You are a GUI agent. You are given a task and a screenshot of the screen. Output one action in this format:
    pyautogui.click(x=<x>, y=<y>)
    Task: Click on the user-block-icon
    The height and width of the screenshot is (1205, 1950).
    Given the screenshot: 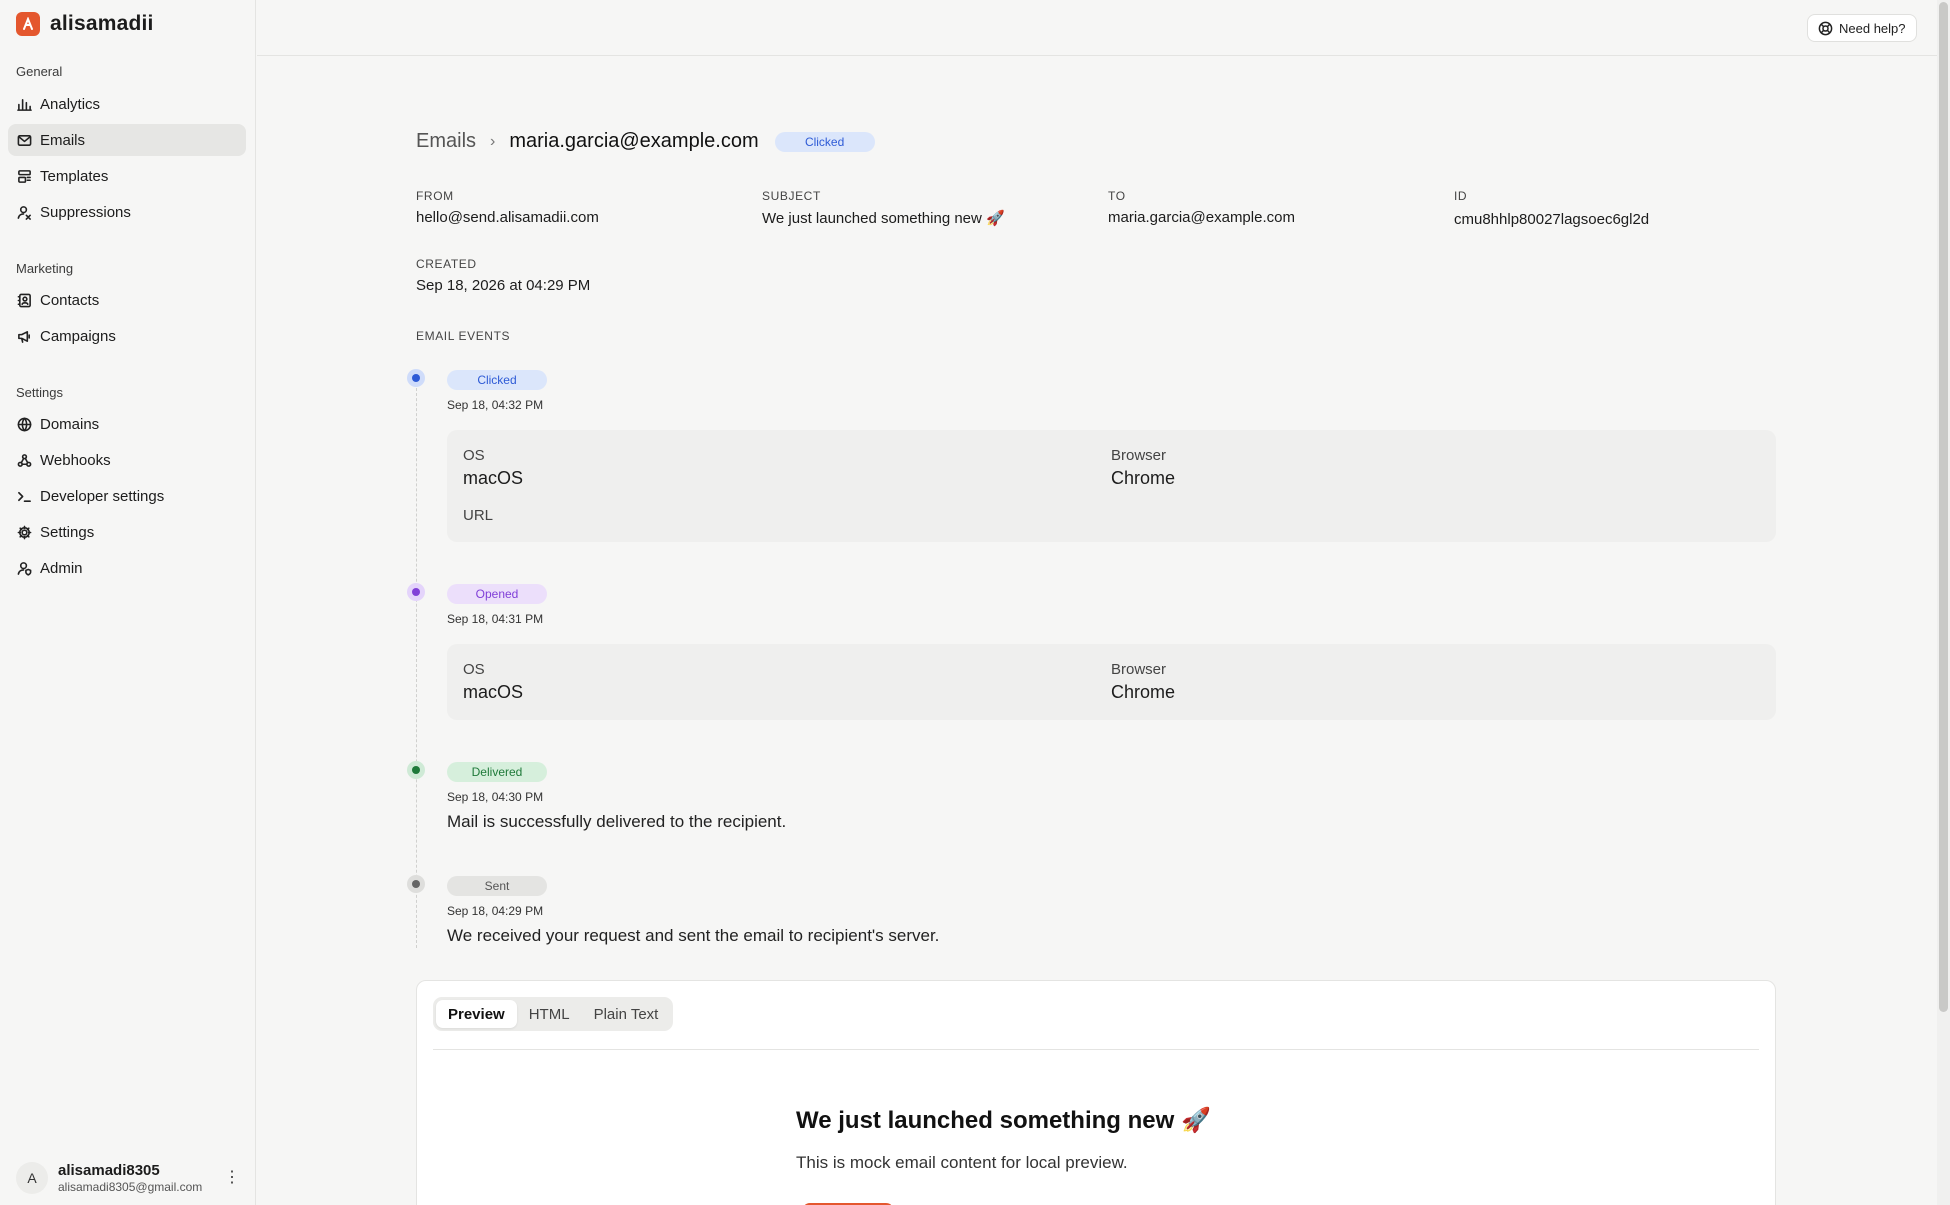 What is the action you would take?
    pyautogui.click(x=24, y=212)
    